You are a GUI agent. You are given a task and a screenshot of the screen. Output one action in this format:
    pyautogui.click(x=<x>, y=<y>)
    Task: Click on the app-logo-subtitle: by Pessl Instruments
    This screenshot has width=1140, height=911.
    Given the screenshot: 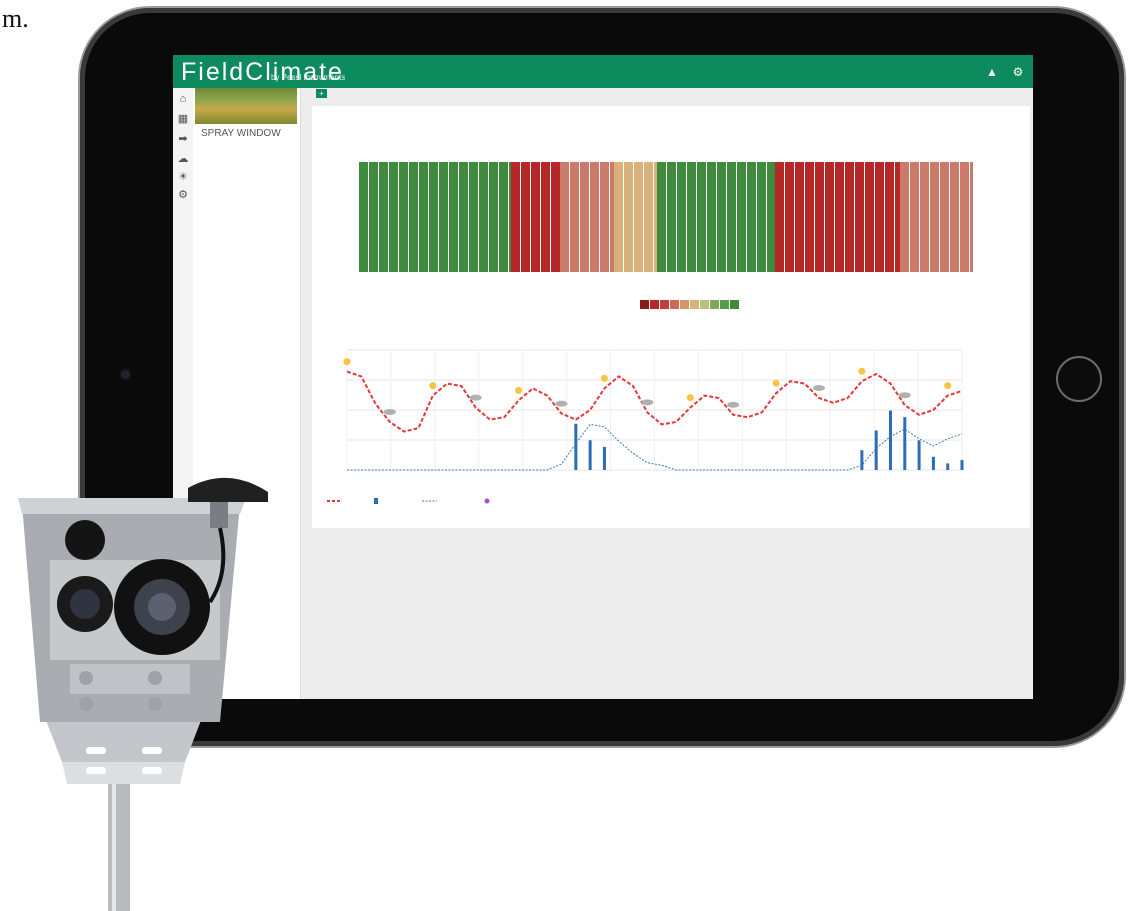 What is the action you would take?
    pyautogui.click(x=308, y=77)
    